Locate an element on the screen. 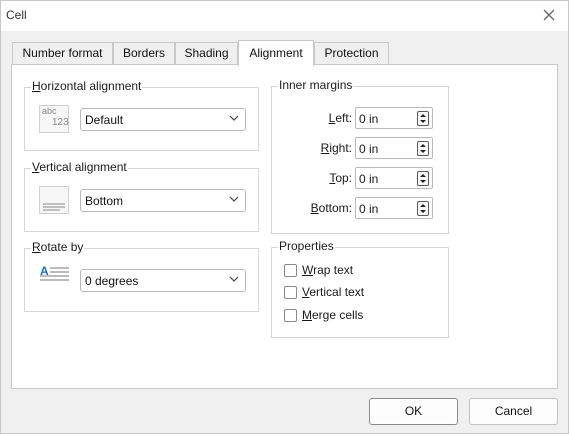 This screenshot has width=569, height=434. ok-button: OK is located at coordinates (413, 411).